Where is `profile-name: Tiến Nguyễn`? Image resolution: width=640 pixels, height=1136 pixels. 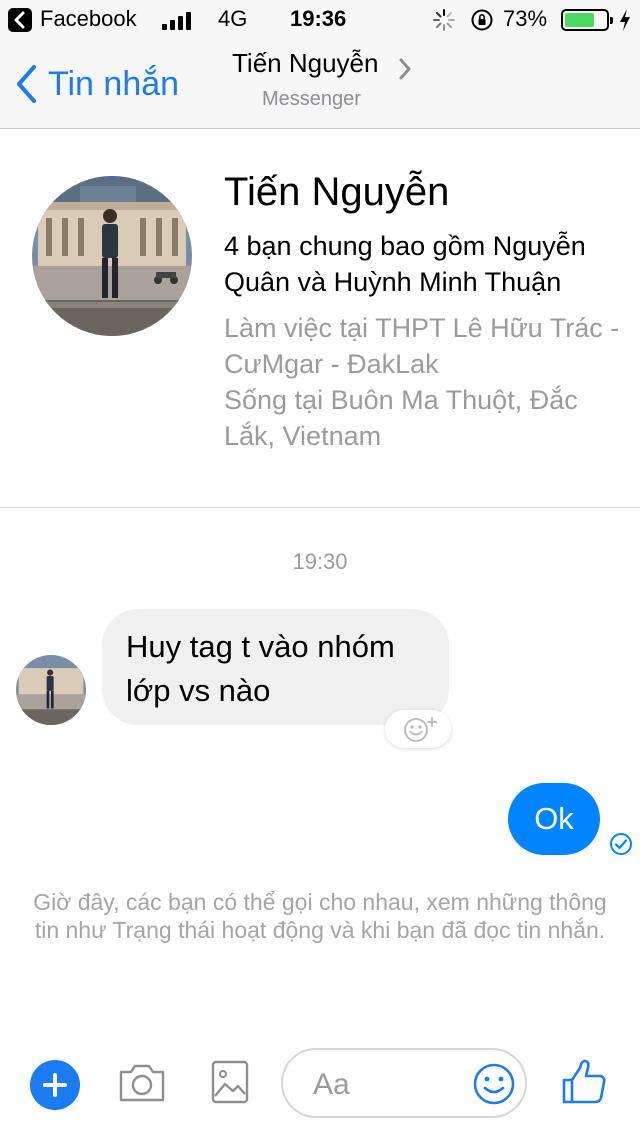
profile-name: Tiến Nguyễn is located at coordinates (337, 192).